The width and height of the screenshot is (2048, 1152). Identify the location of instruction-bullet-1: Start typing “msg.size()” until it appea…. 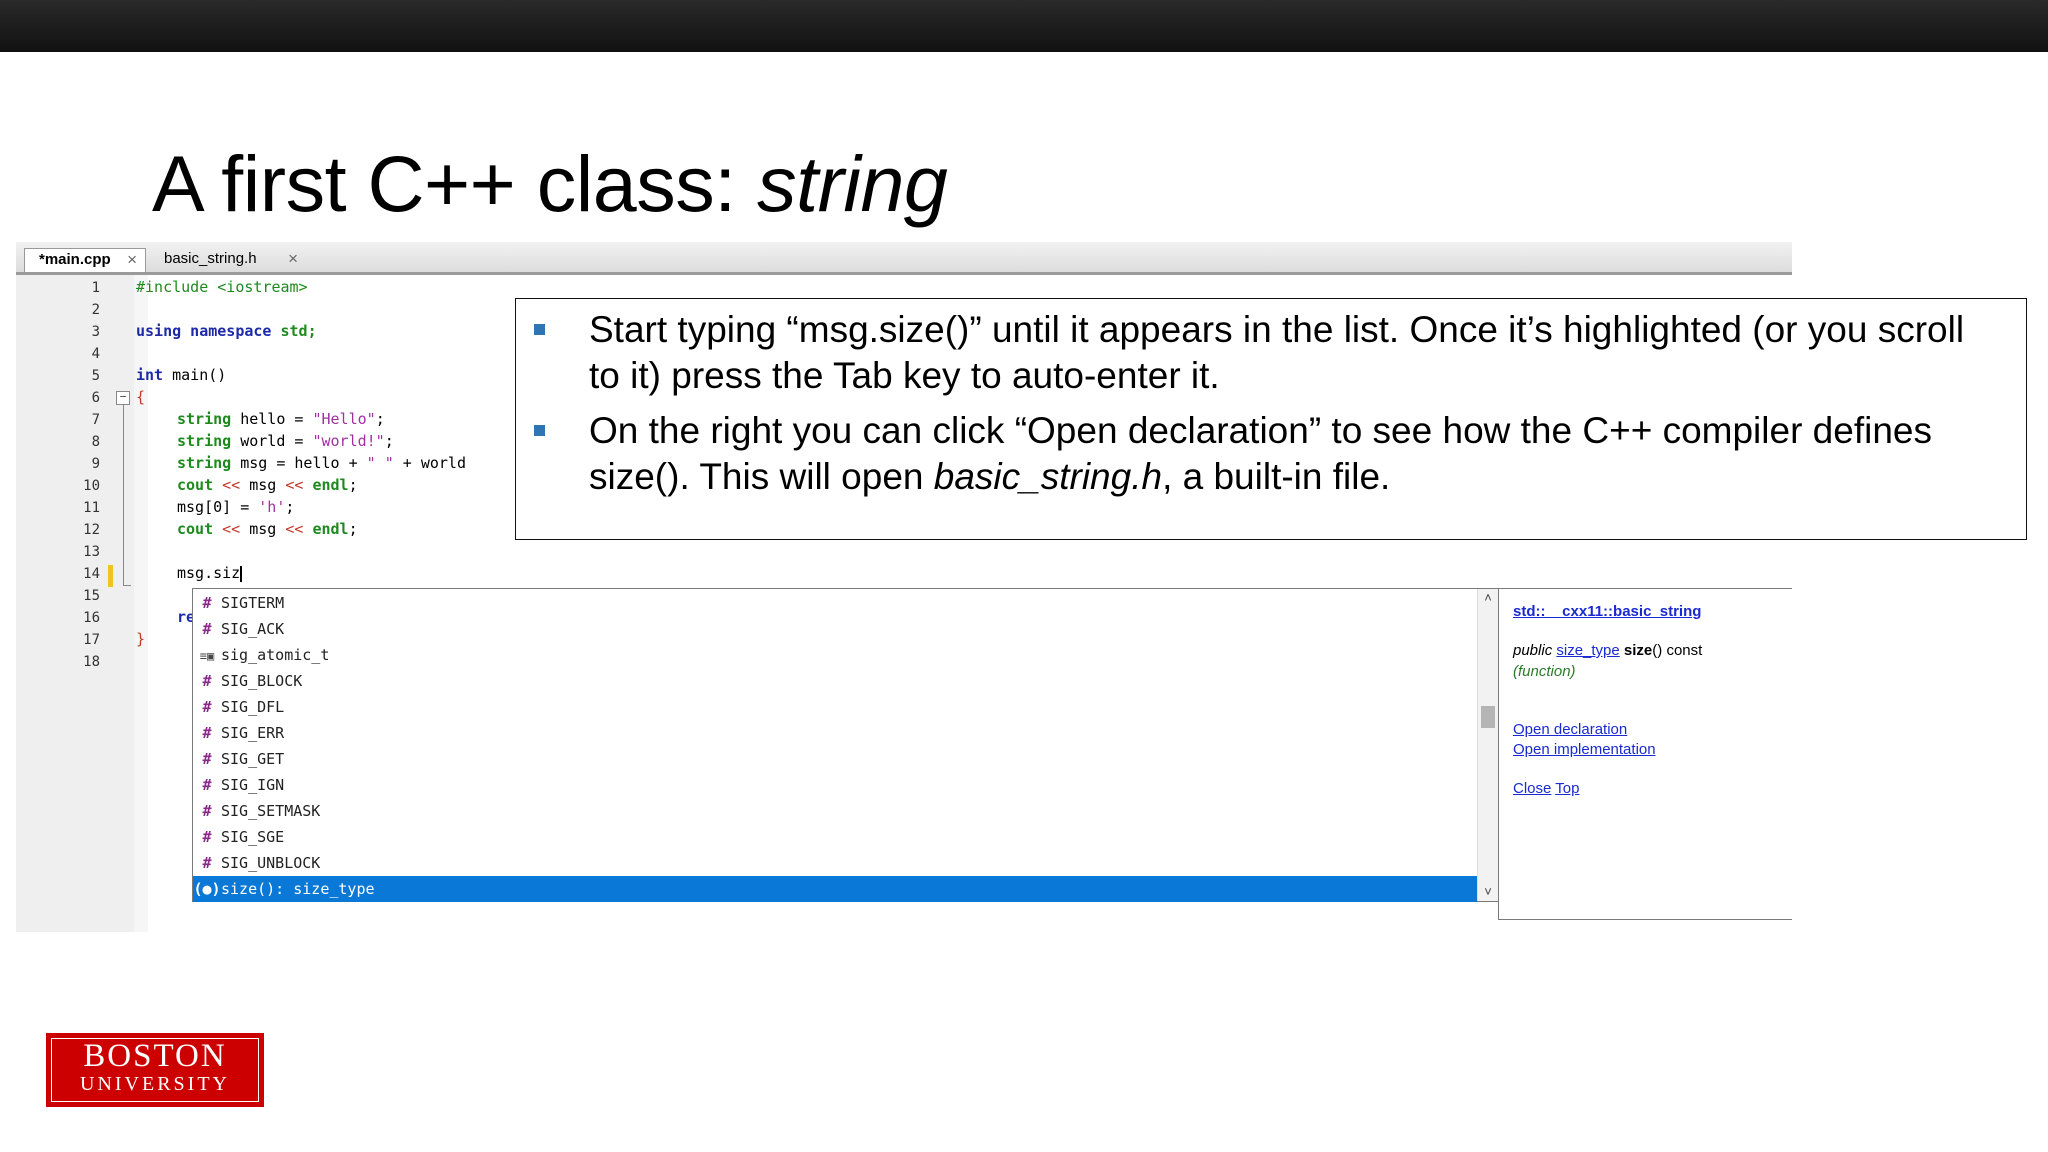
(1269, 353).